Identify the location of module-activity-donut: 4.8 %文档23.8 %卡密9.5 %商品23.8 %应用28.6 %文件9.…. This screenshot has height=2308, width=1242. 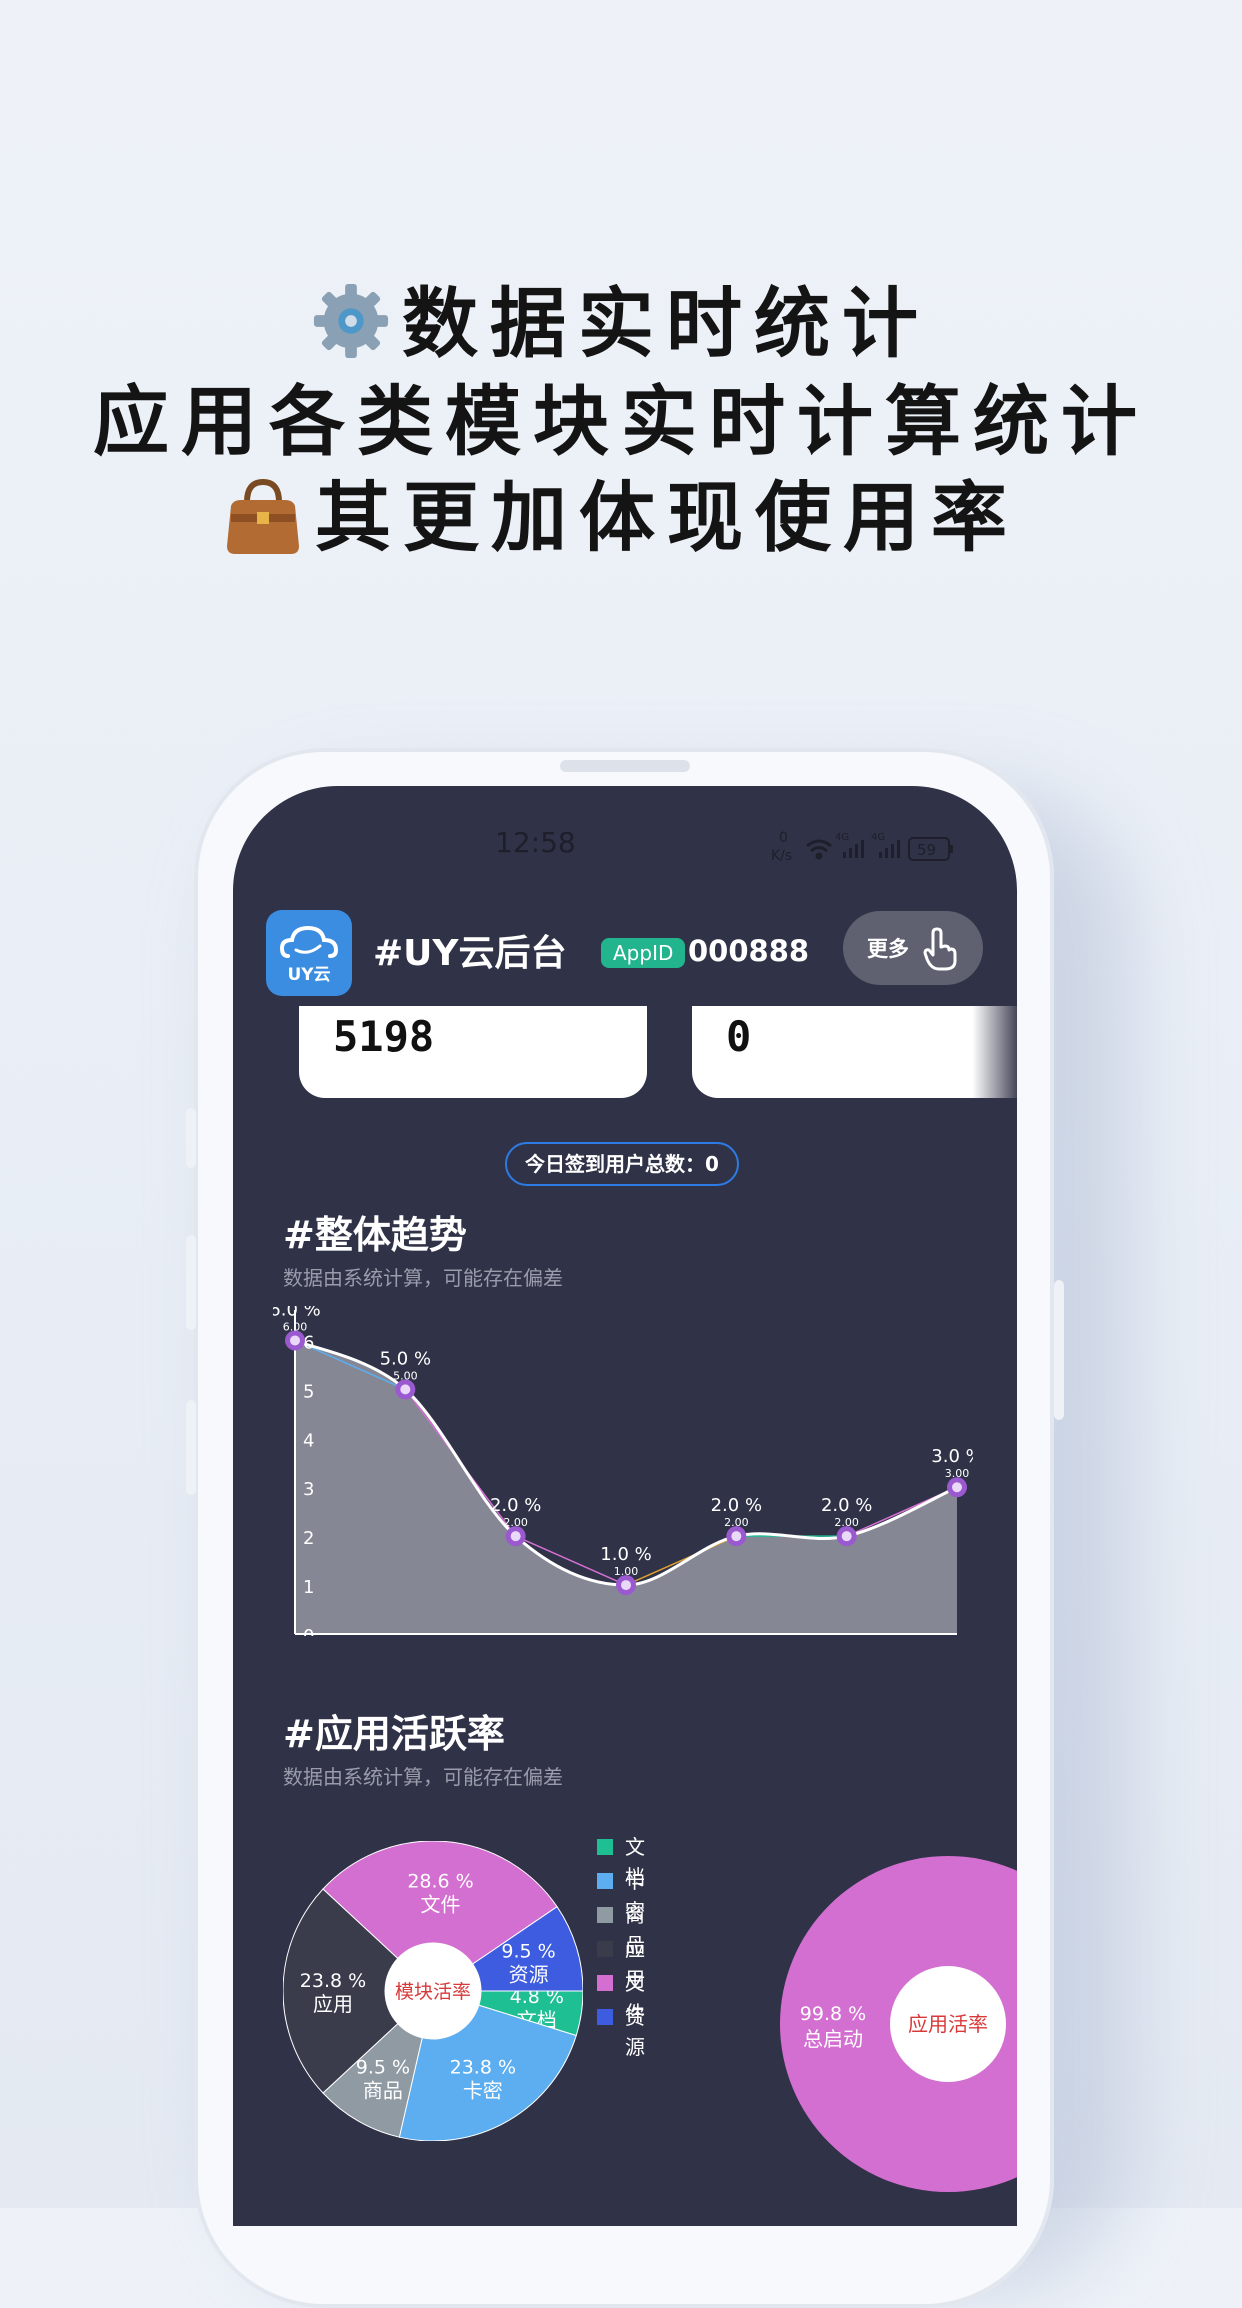
(433, 1991).